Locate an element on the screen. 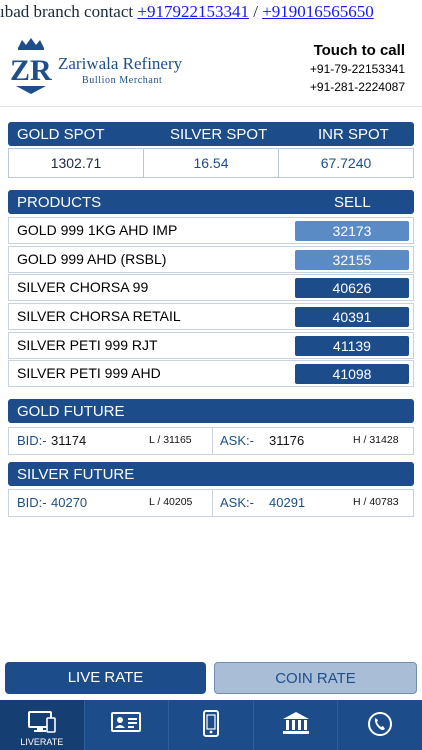 This screenshot has height=750, width=422. phone-call-icon is located at coordinates (380, 724).